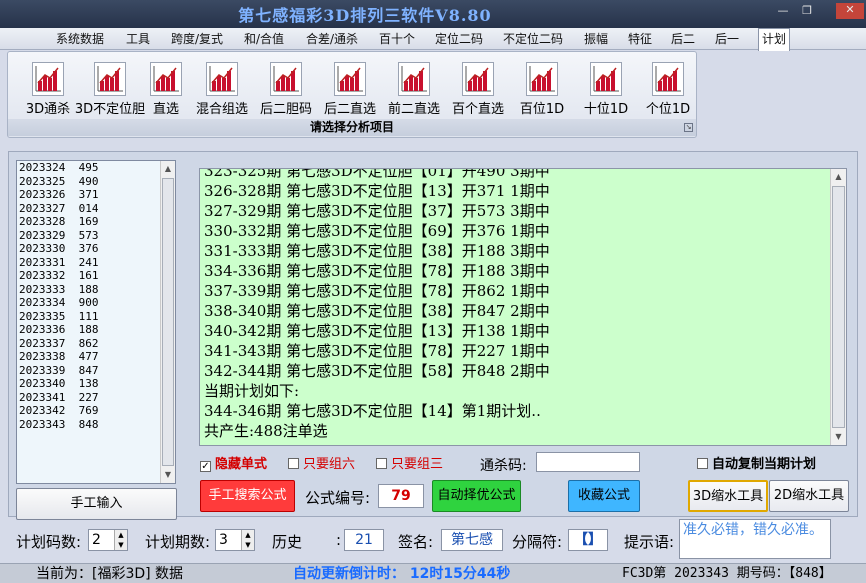 The image size is (866, 583). Describe the element at coordinates (640, 40) in the screenshot. I see `menu-item: 特征` at that location.